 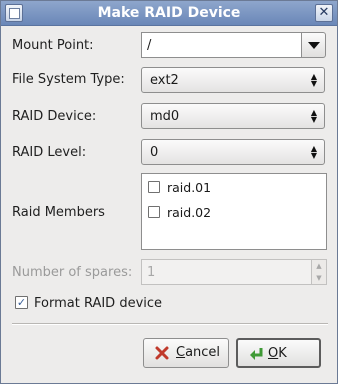 I want to click on format-raid-label: Format RAID device, so click(x=98, y=303).